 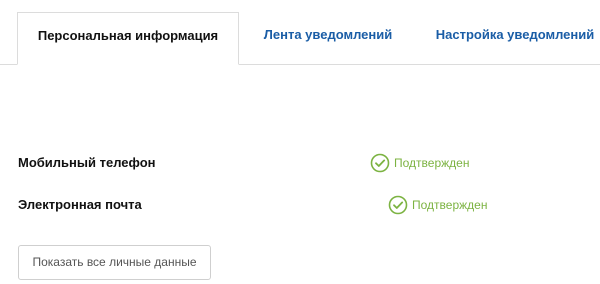 What do you see at coordinates (80, 204) in the screenshot?
I see `email-label: Электронная почта` at bounding box center [80, 204].